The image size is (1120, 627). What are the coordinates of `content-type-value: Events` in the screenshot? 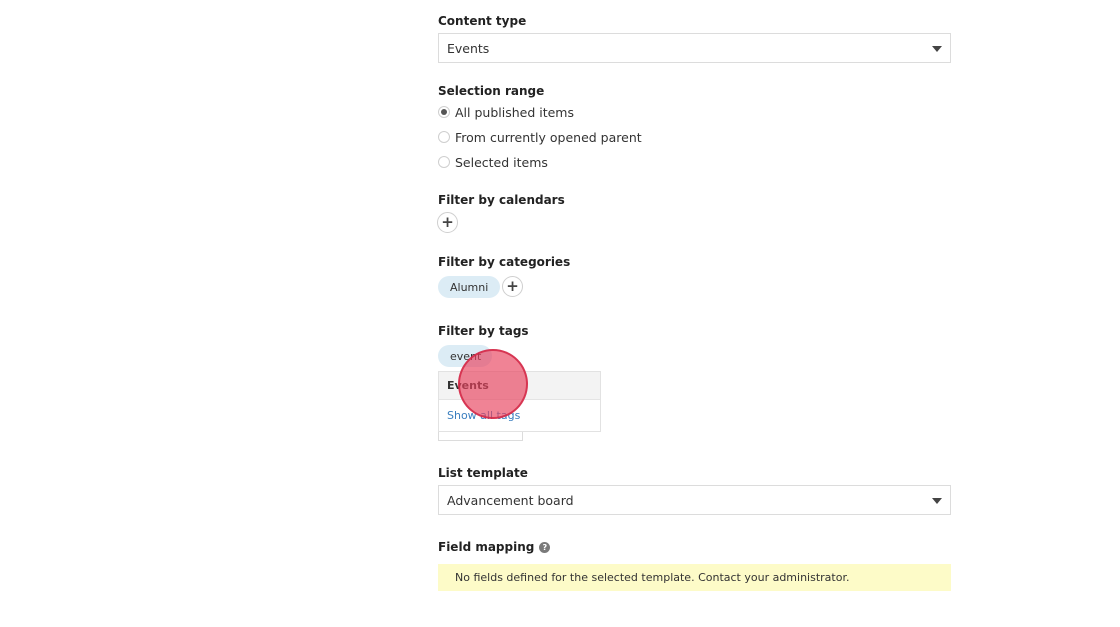 It's located at (468, 48).